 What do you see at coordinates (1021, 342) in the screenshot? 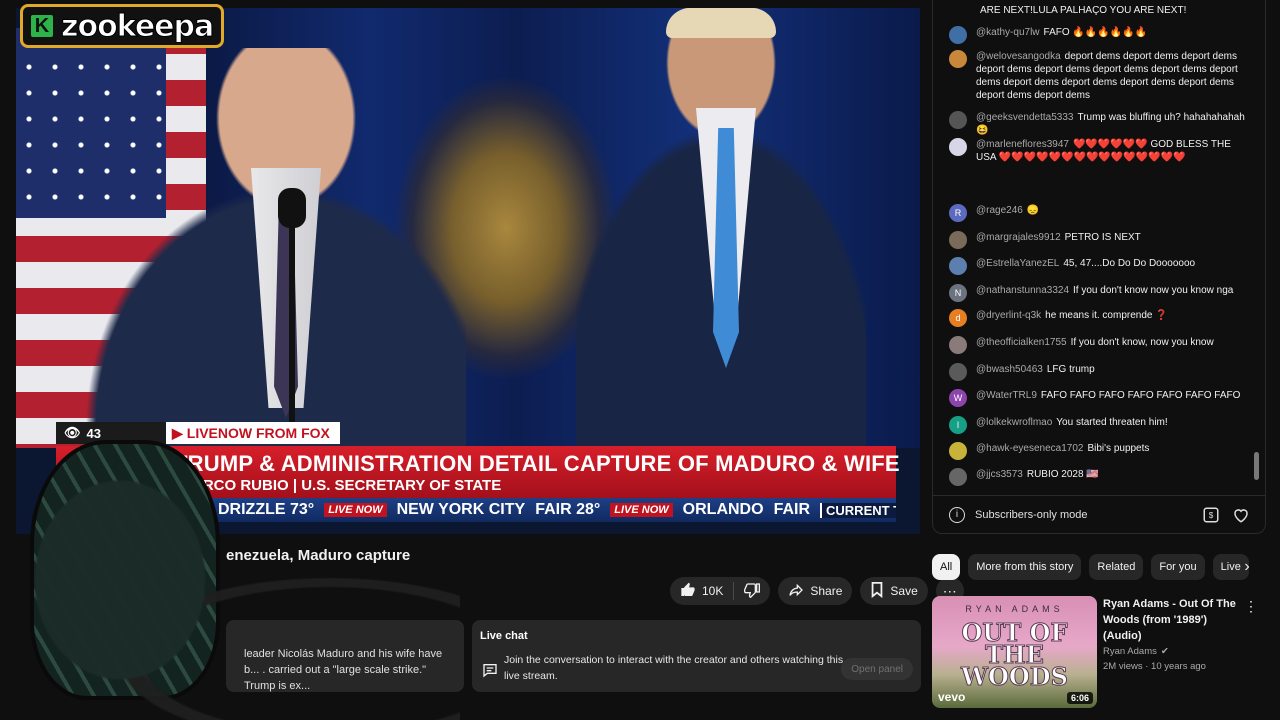
I see `chat-username: @theofficialken1755` at bounding box center [1021, 342].